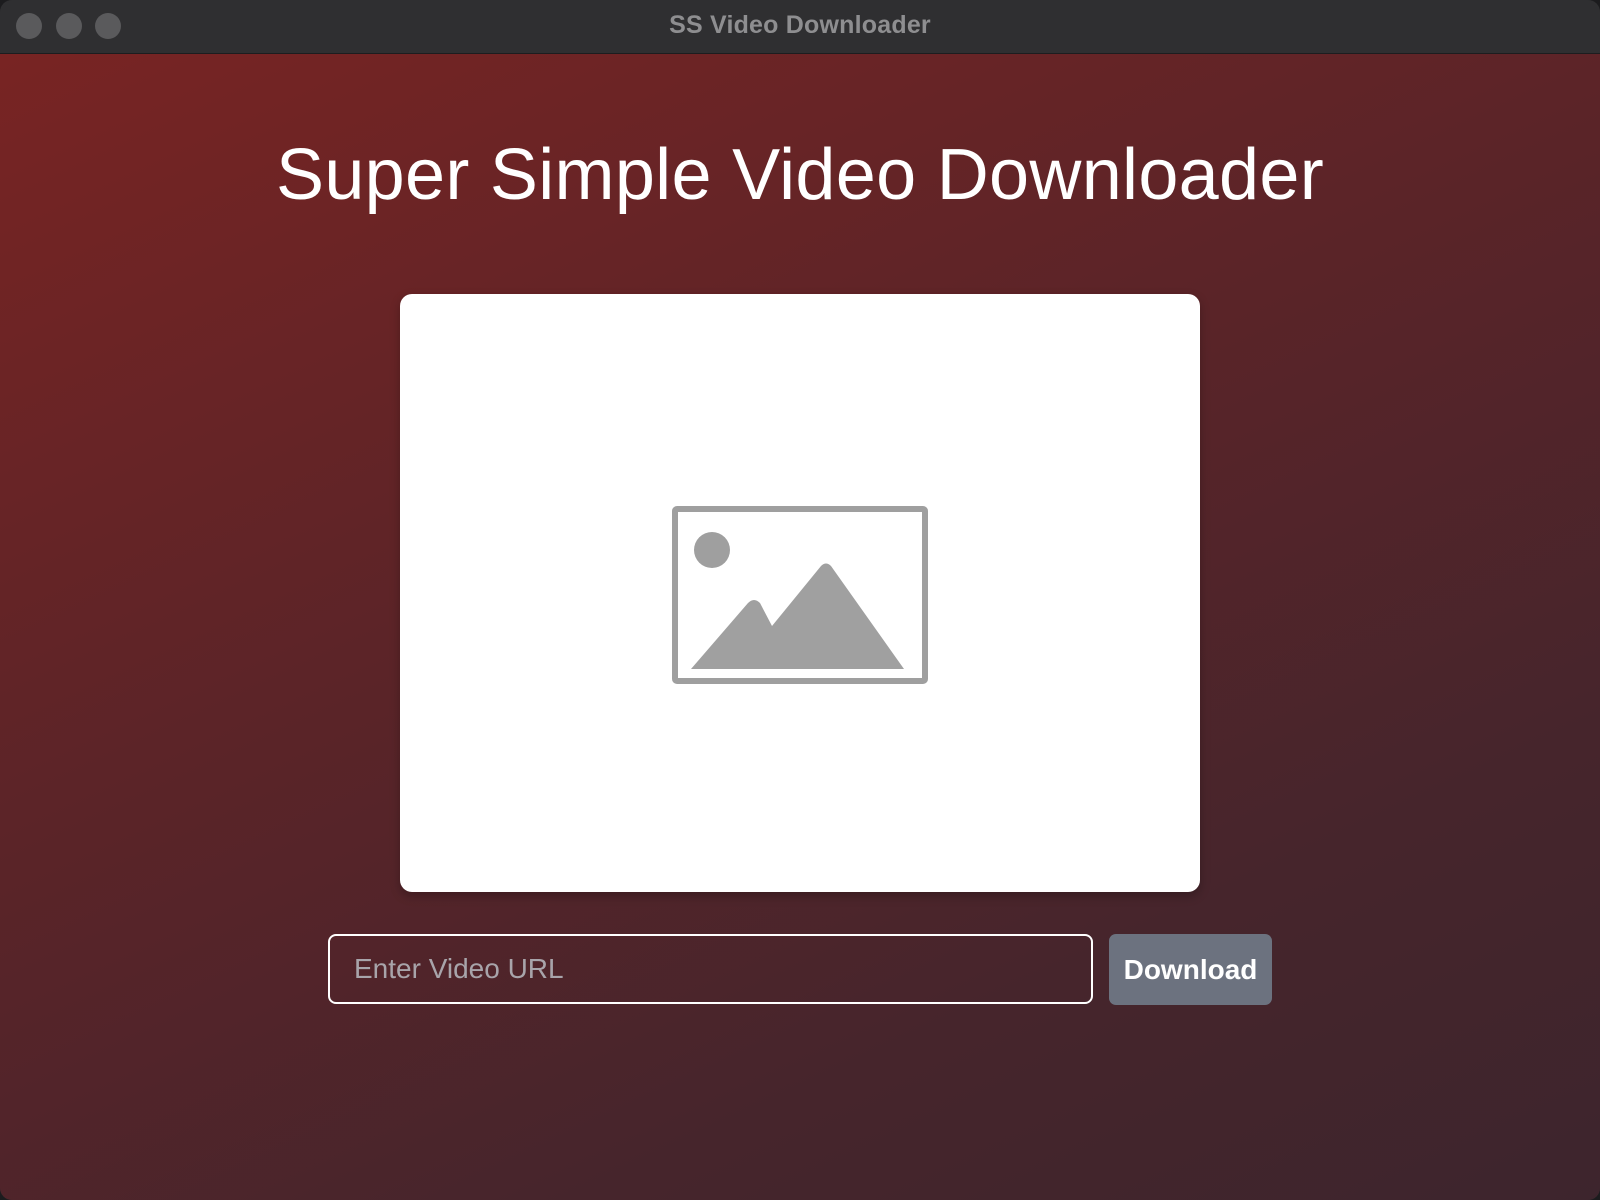 This screenshot has width=1600, height=1200. What do you see at coordinates (1190, 969) in the screenshot?
I see `download-button: Download` at bounding box center [1190, 969].